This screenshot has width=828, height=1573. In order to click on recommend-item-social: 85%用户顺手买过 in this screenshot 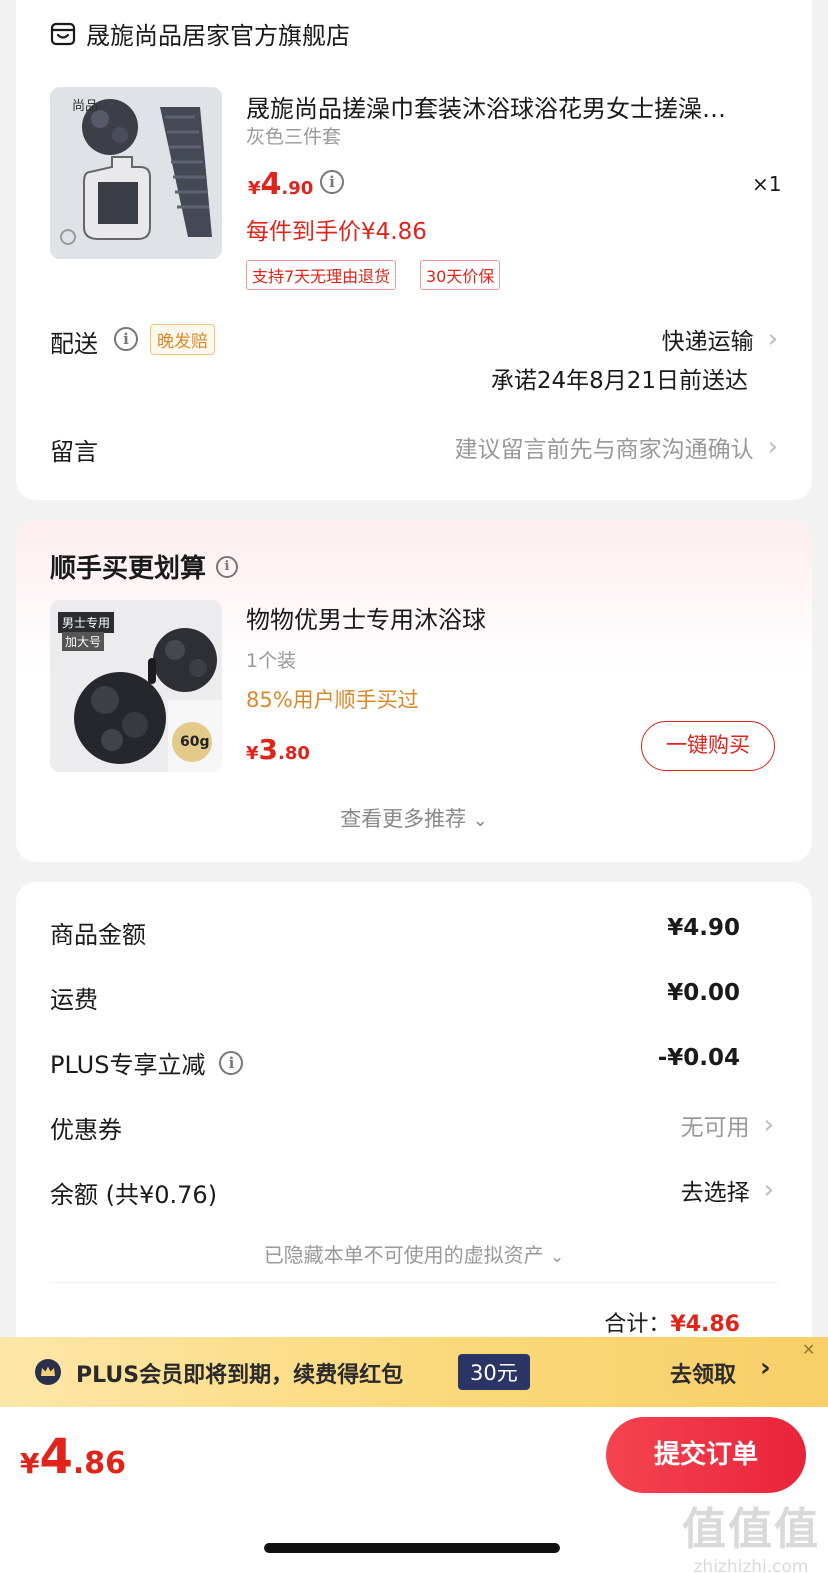, I will do `click(332, 700)`.